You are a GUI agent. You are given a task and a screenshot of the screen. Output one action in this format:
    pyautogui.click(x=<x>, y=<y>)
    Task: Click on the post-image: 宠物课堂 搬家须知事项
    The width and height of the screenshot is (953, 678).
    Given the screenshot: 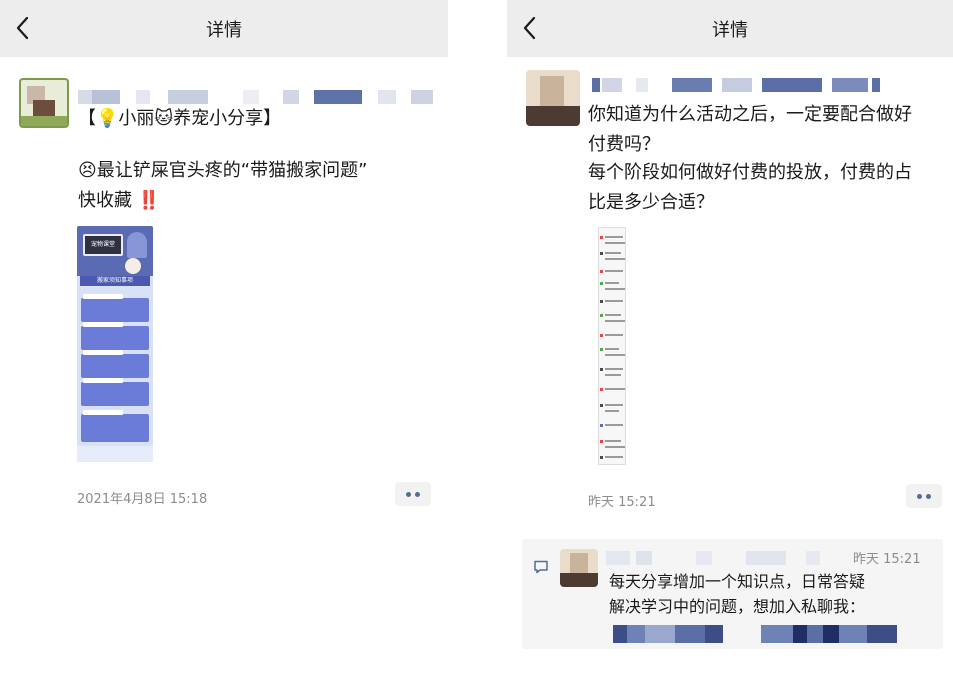 What is the action you would take?
    pyautogui.click(x=115, y=344)
    